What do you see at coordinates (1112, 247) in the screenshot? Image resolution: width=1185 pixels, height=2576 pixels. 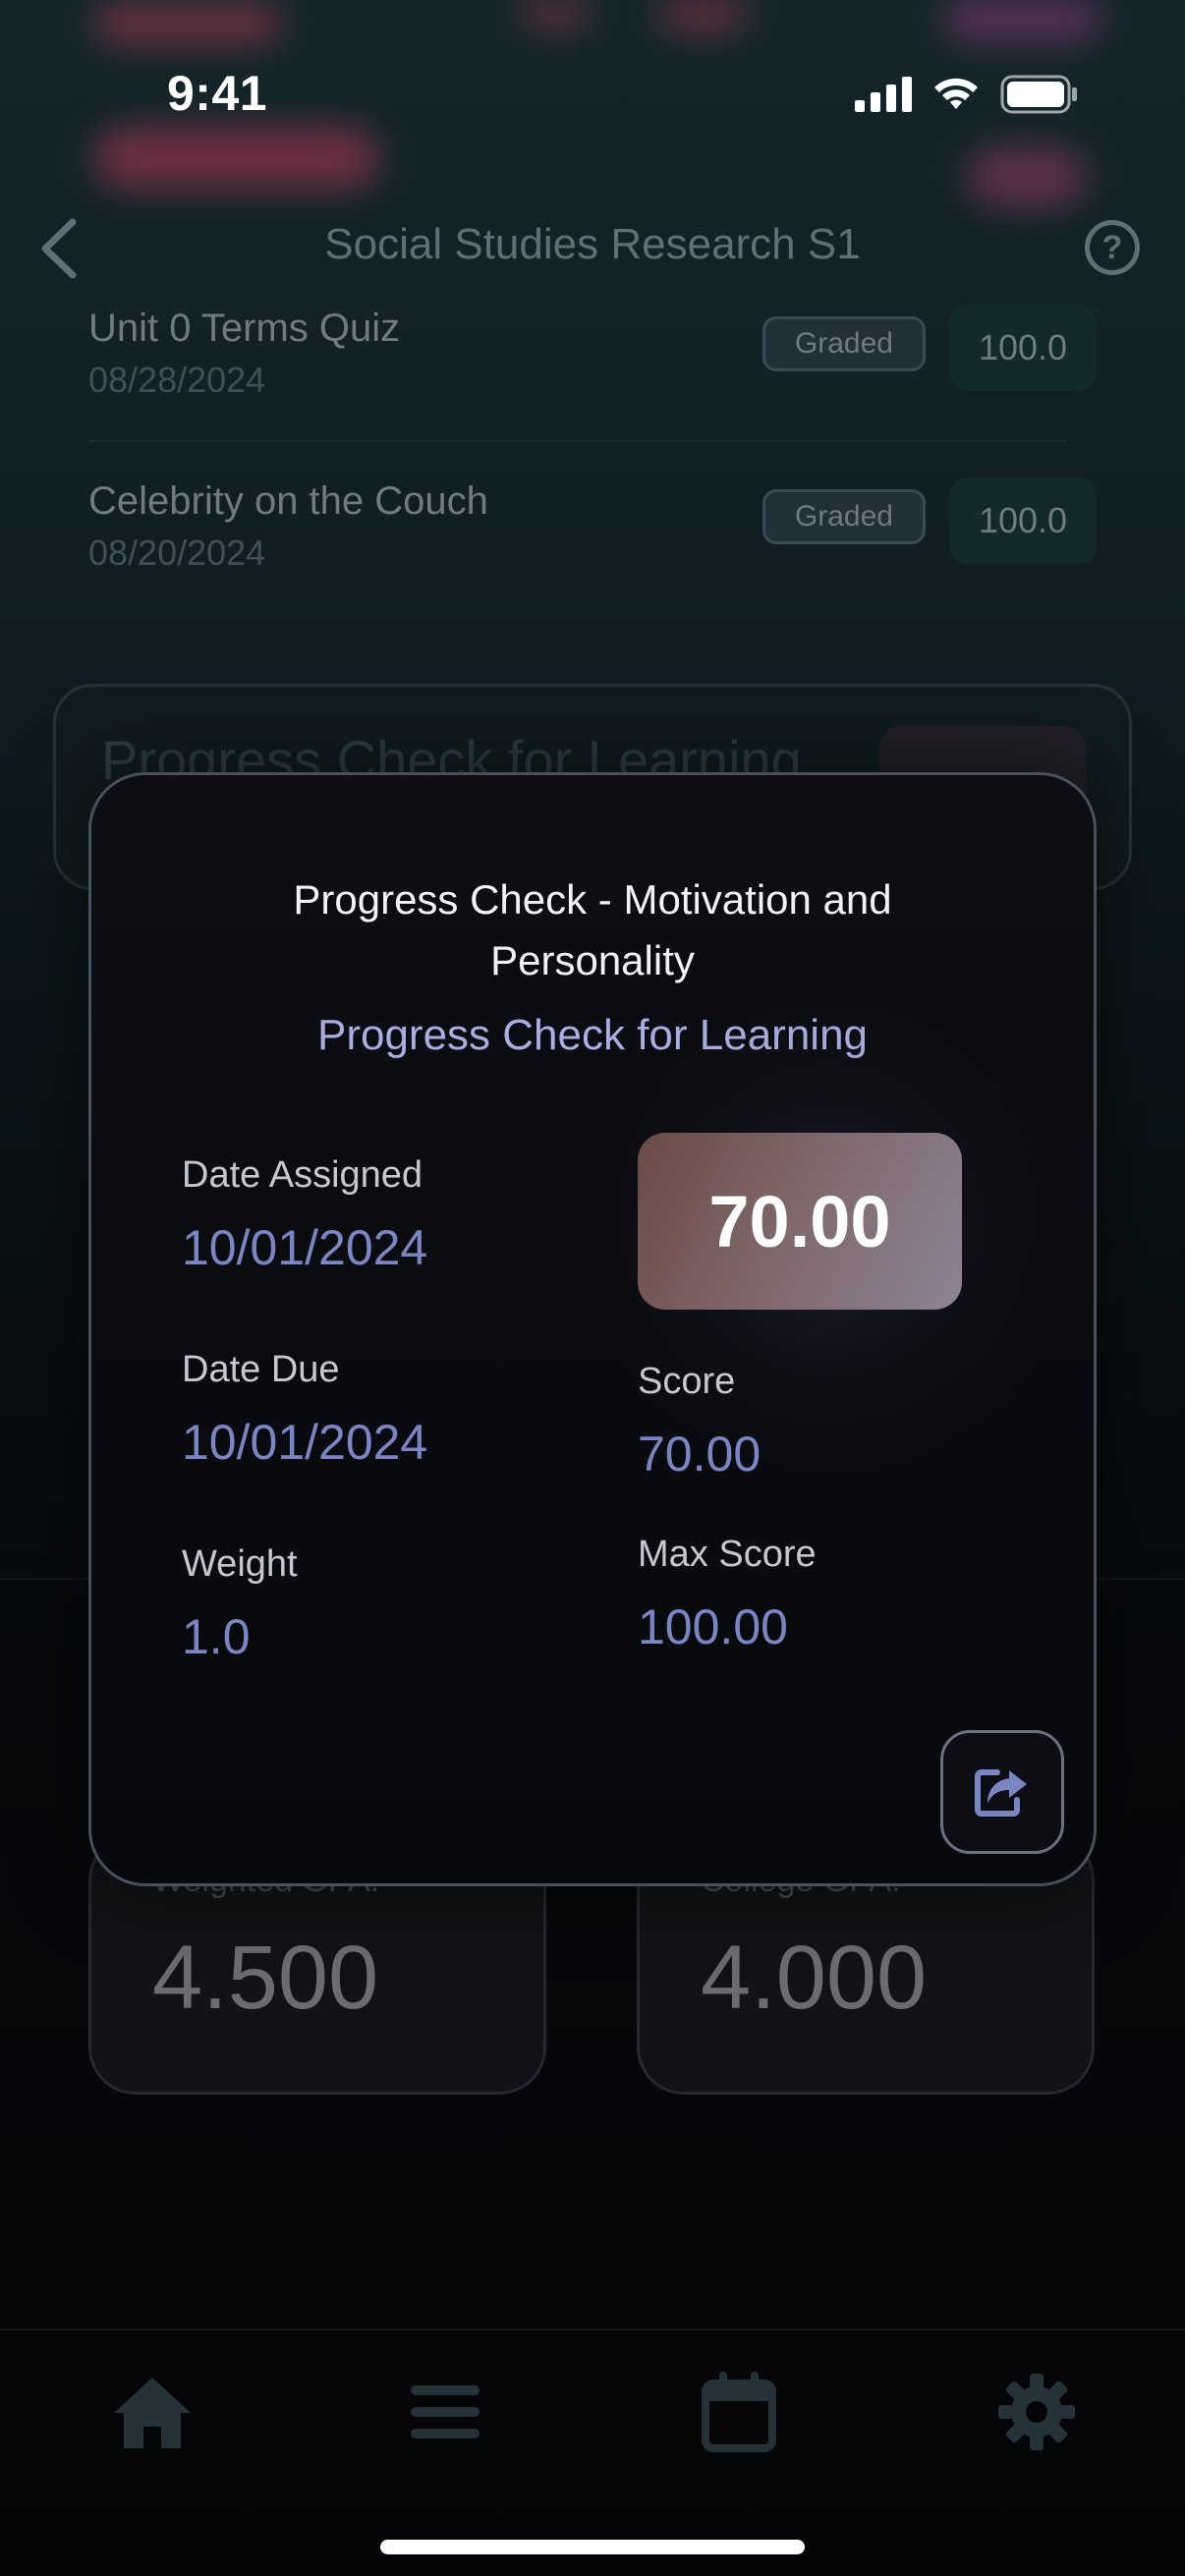 I see `help-icon: ?` at bounding box center [1112, 247].